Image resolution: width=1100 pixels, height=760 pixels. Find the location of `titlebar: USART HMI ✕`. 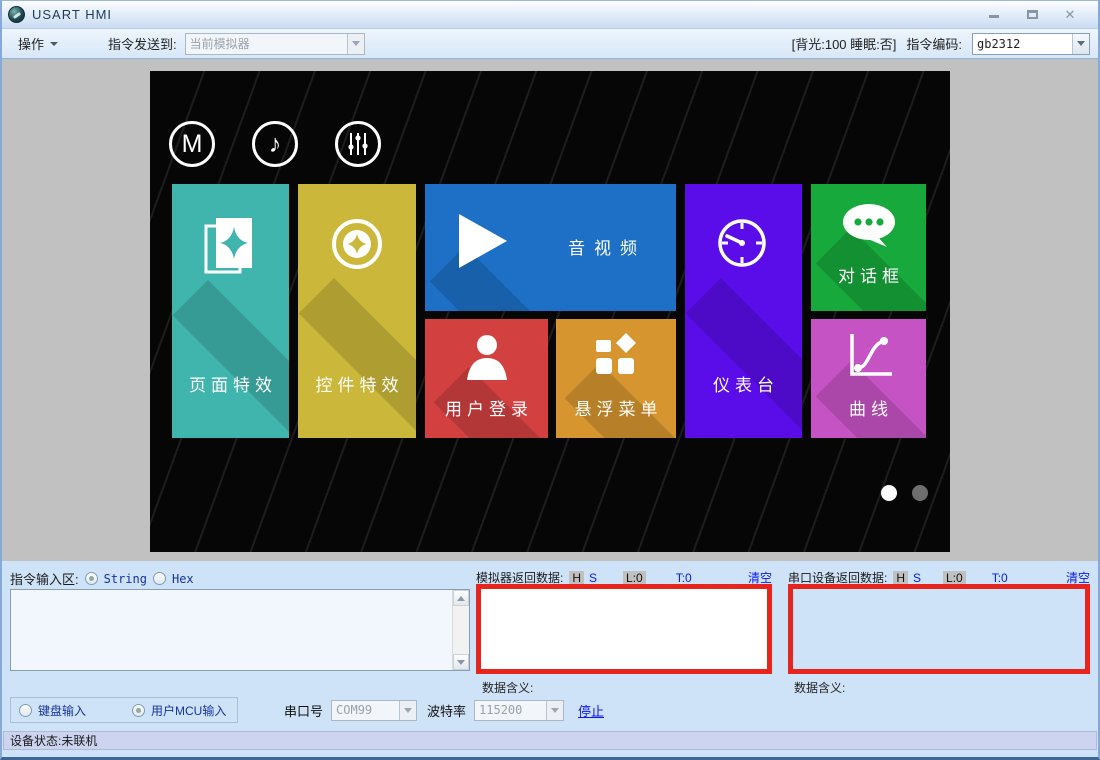

titlebar: USART HMI ✕ is located at coordinates (550, 15).